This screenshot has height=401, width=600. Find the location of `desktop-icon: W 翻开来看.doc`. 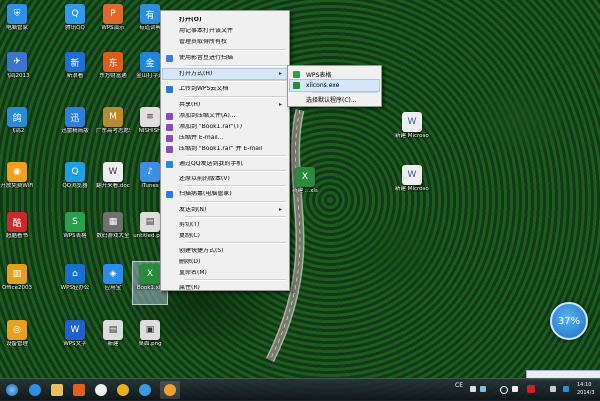

desktop-icon: W 翻开来看.doc is located at coordinates (113, 181).